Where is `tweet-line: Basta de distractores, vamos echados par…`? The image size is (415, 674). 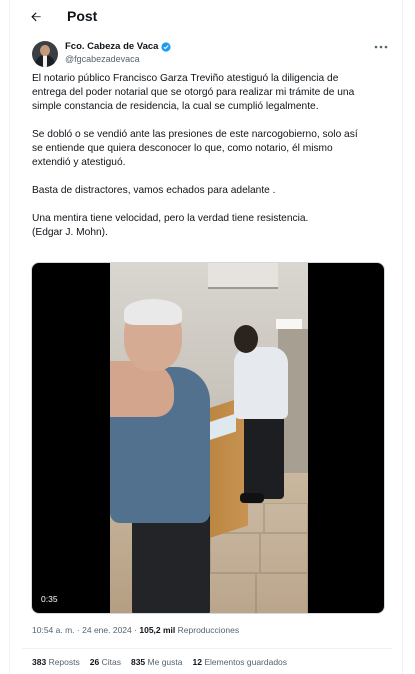
tweet-line: Basta de distractores, vamos echados par… is located at coordinates (154, 190).